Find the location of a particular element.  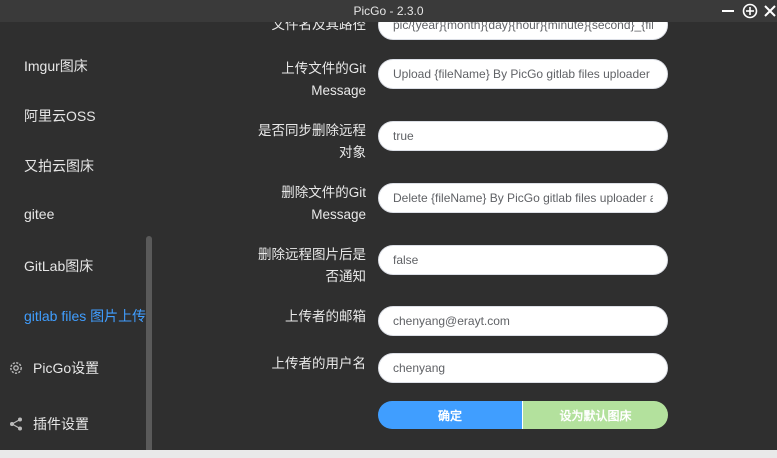

sidebar-item-upyun: 又拍云图床 is located at coordinates (59, 166).